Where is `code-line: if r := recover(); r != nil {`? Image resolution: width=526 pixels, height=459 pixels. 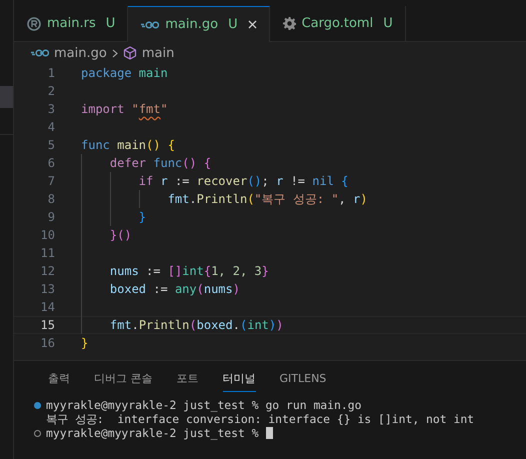 code-line: if r := recover(); r != nil { is located at coordinates (214, 181).